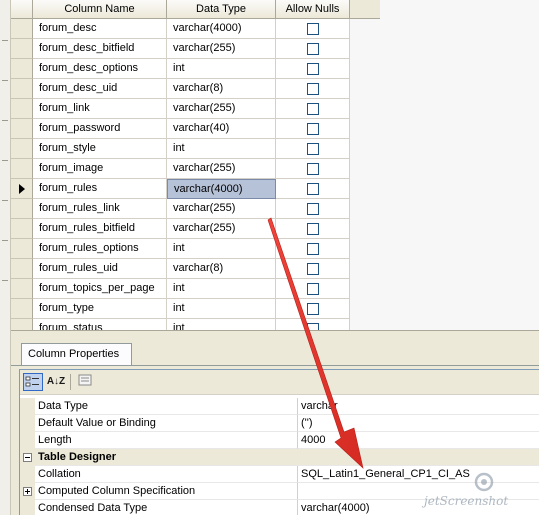  I want to click on table-row: forum_image varchar(255), so click(180, 169).